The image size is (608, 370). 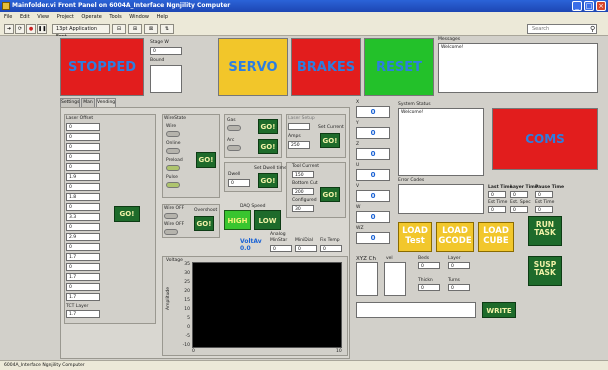 I want to click on vel-list, so click(x=395, y=279).